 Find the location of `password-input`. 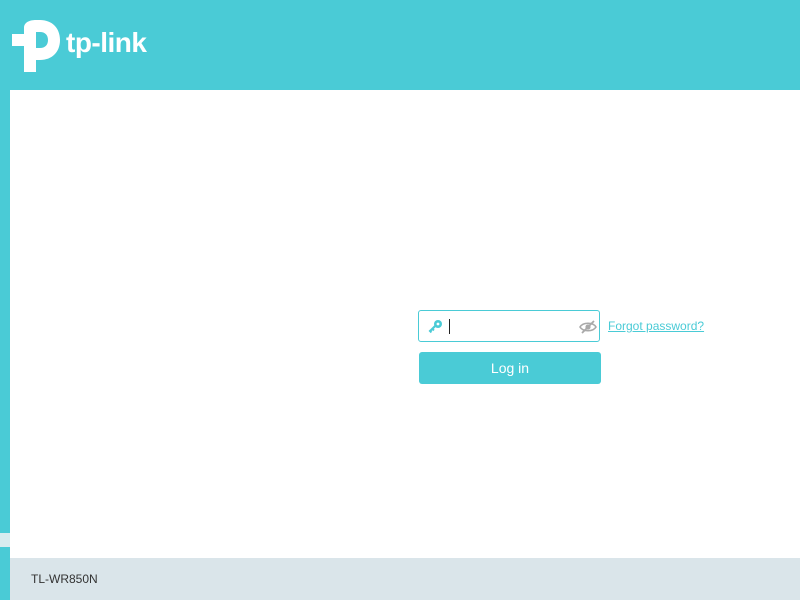

password-input is located at coordinates (512, 326).